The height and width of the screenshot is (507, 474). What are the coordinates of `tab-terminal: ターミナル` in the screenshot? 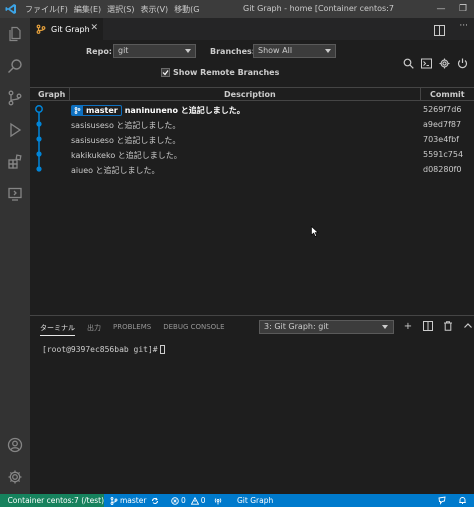 It's located at (57, 329).